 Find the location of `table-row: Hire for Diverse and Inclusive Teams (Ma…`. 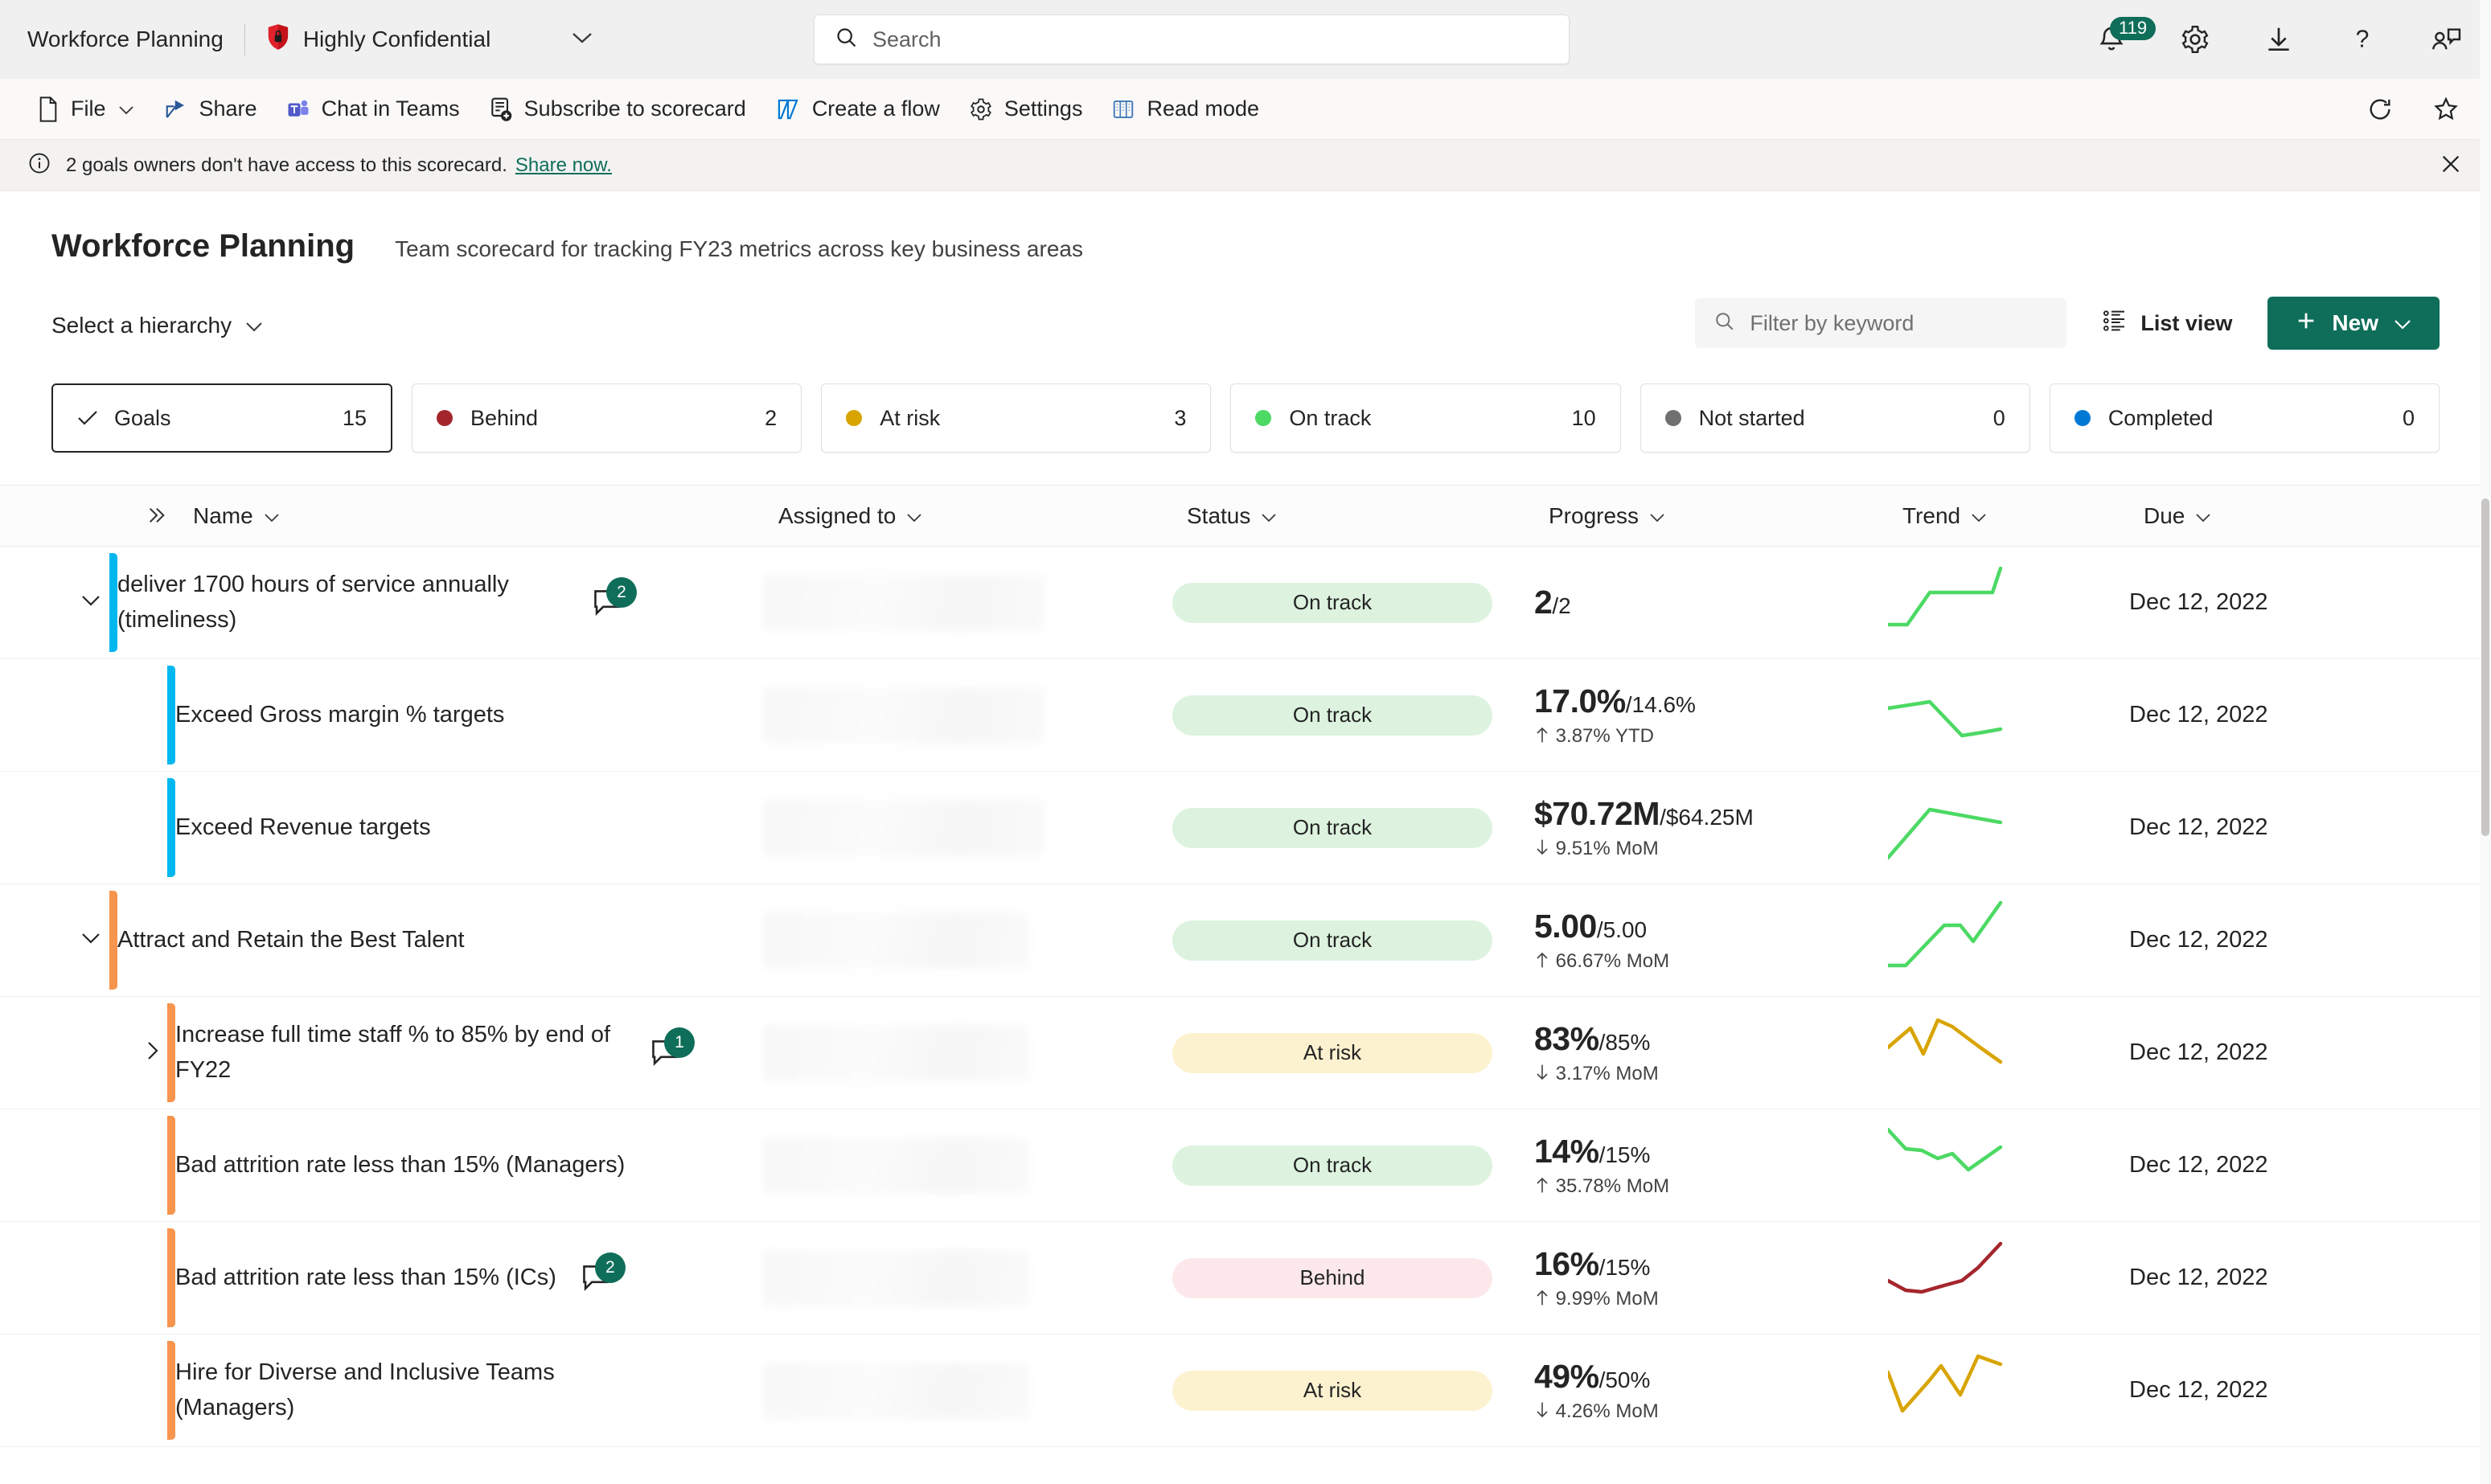

table-row: Hire for Diverse and Inclusive Teams (Ma… is located at coordinates (1245, 1391).